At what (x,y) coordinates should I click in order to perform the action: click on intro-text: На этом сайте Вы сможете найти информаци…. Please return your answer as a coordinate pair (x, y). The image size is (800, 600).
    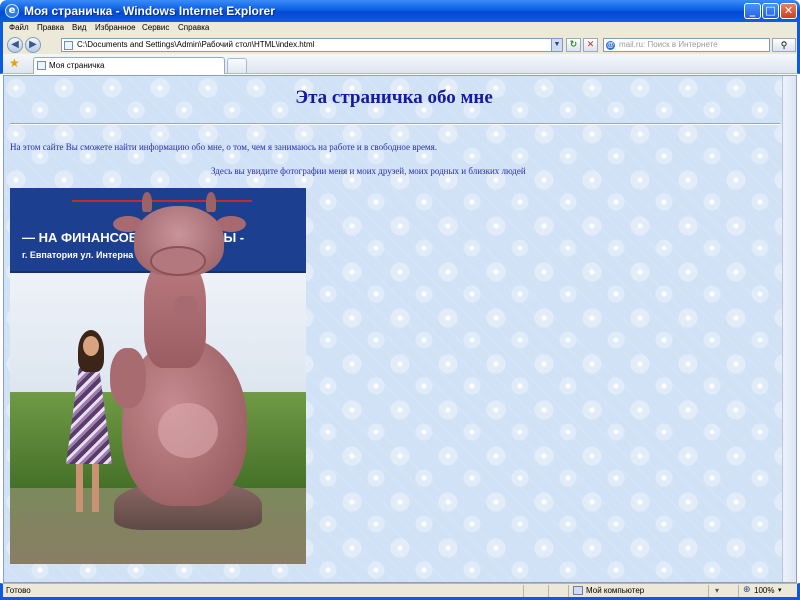
    Looking at the image, I should click on (224, 147).